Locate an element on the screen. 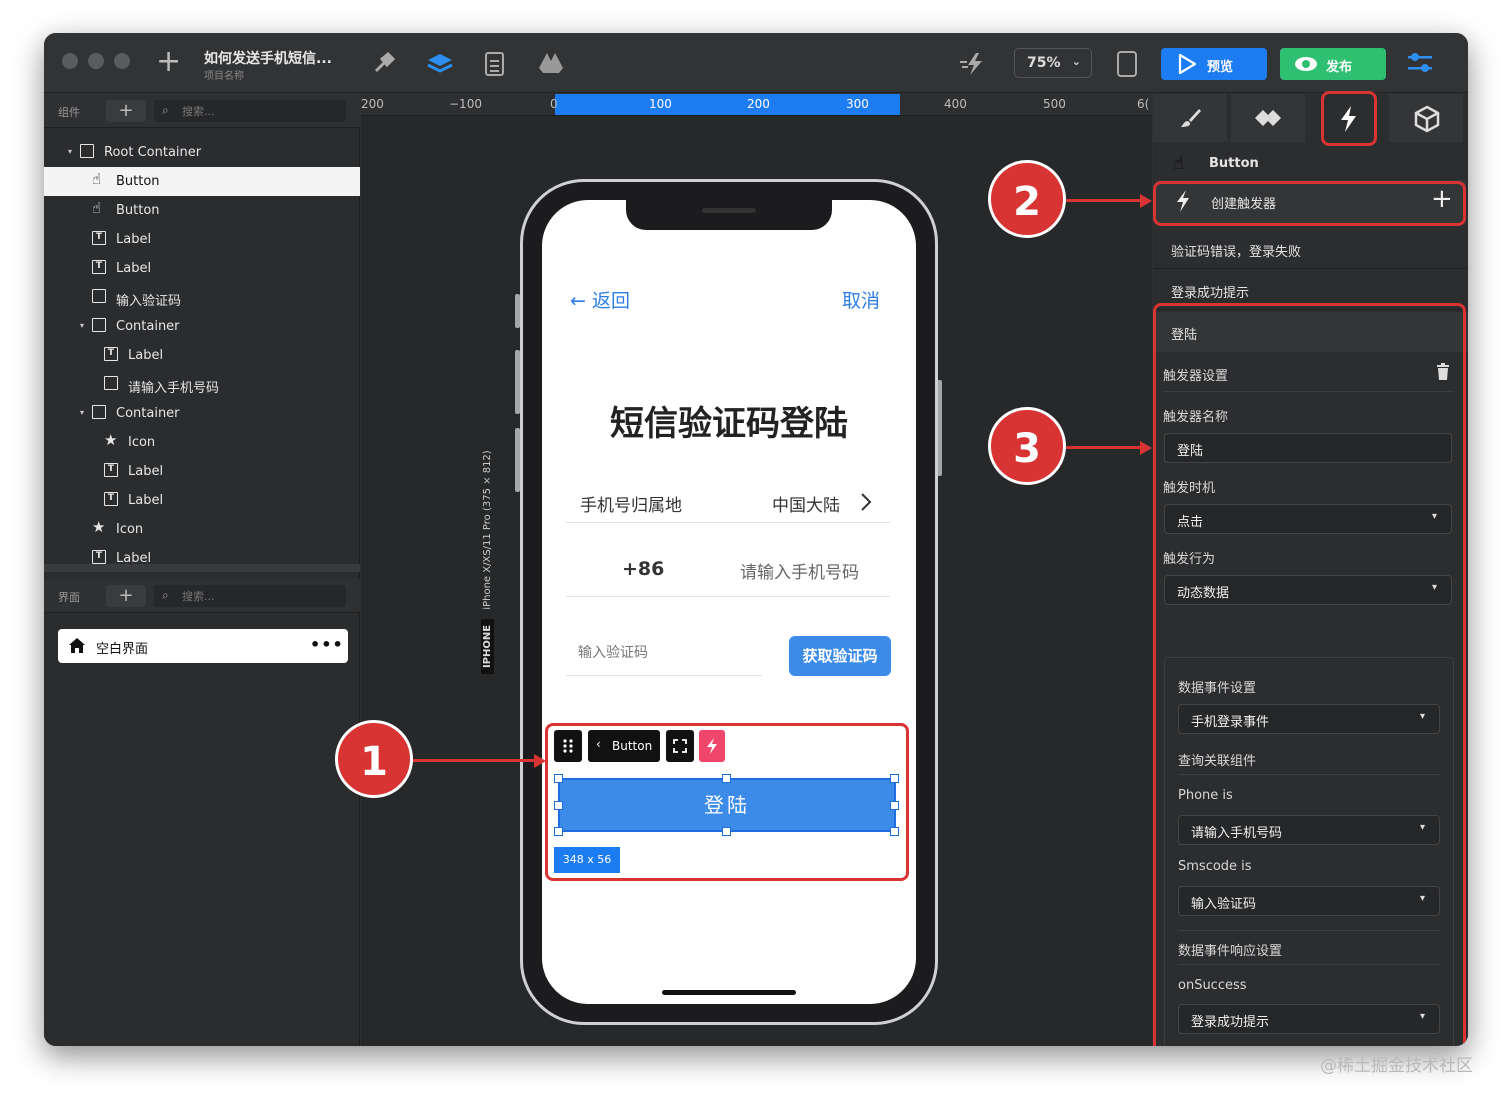 The width and height of the screenshot is (1512, 1101). screen-title: 短信验证码登陆 is located at coordinates (729, 424).